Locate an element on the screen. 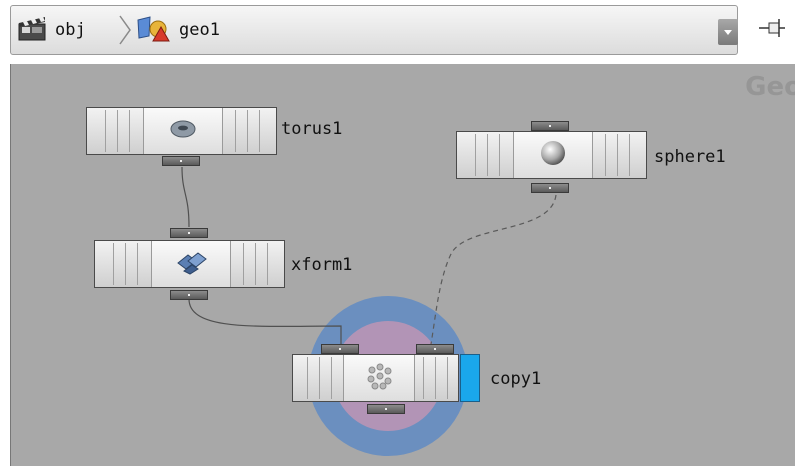  node-torus1 is located at coordinates (181, 131).